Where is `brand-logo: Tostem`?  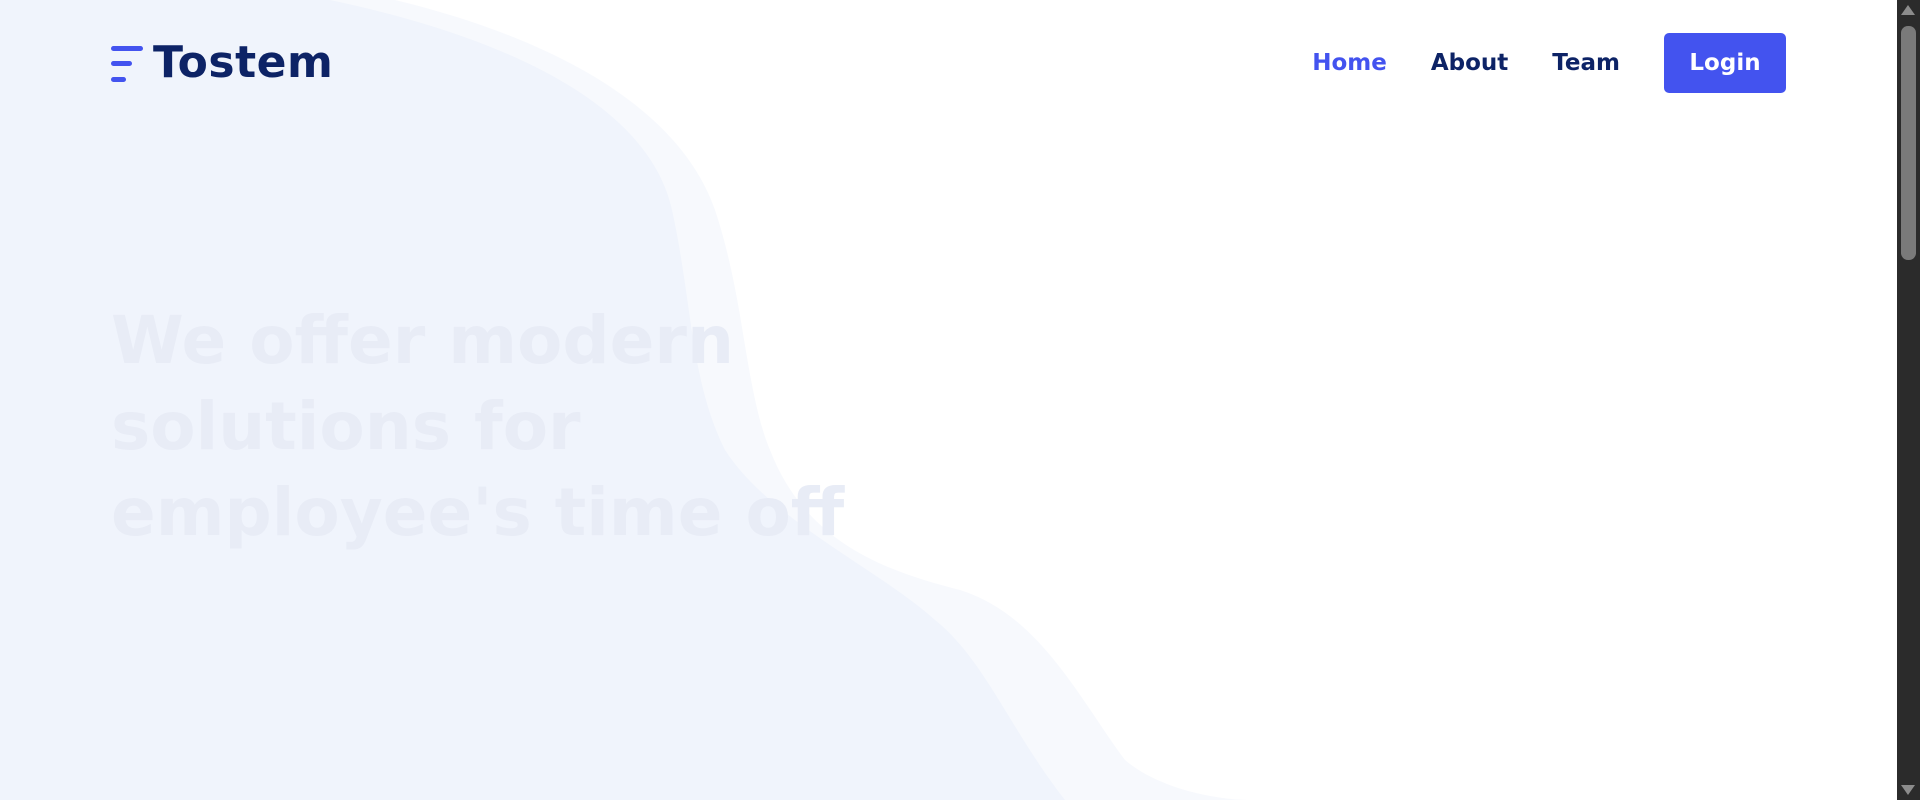 brand-logo: Tostem is located at coordinates (222, 63).